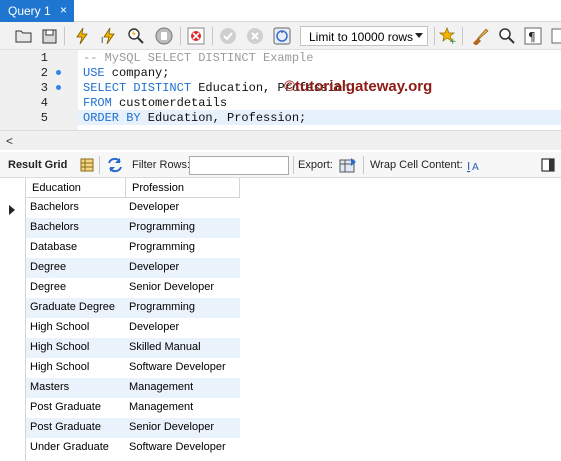  I want to click on query-toolbar: I Limit to 10000 rows + ¶, so click(280, 36).